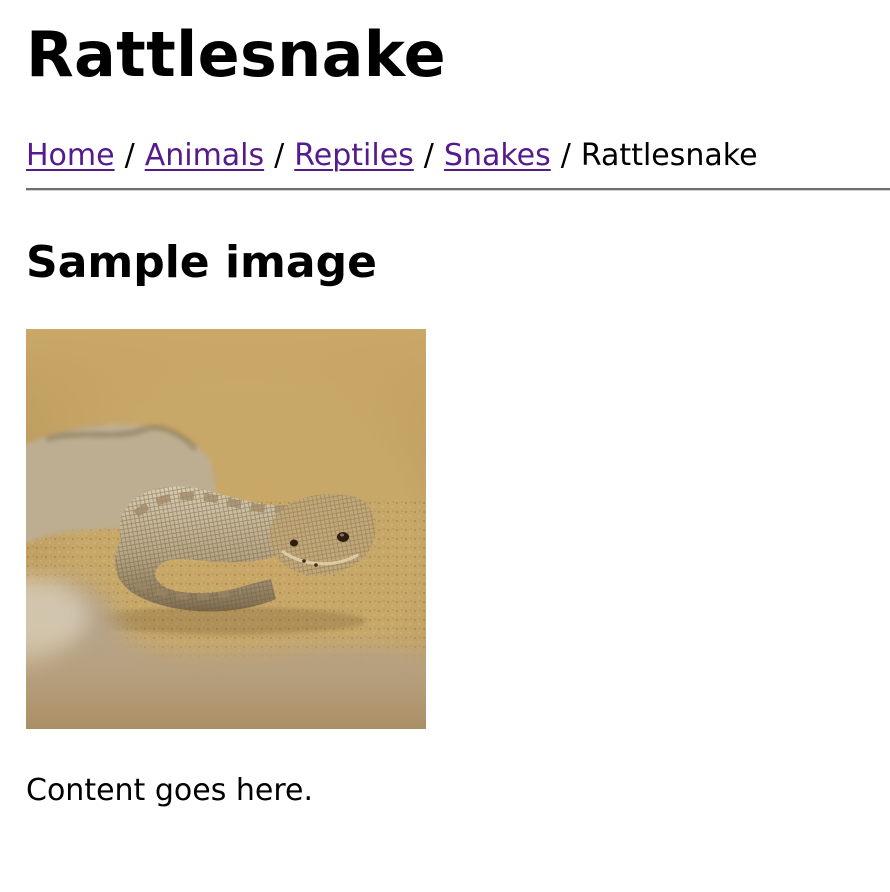  I want to click on breadcrumb-link-home: Home, so click(70, 155).